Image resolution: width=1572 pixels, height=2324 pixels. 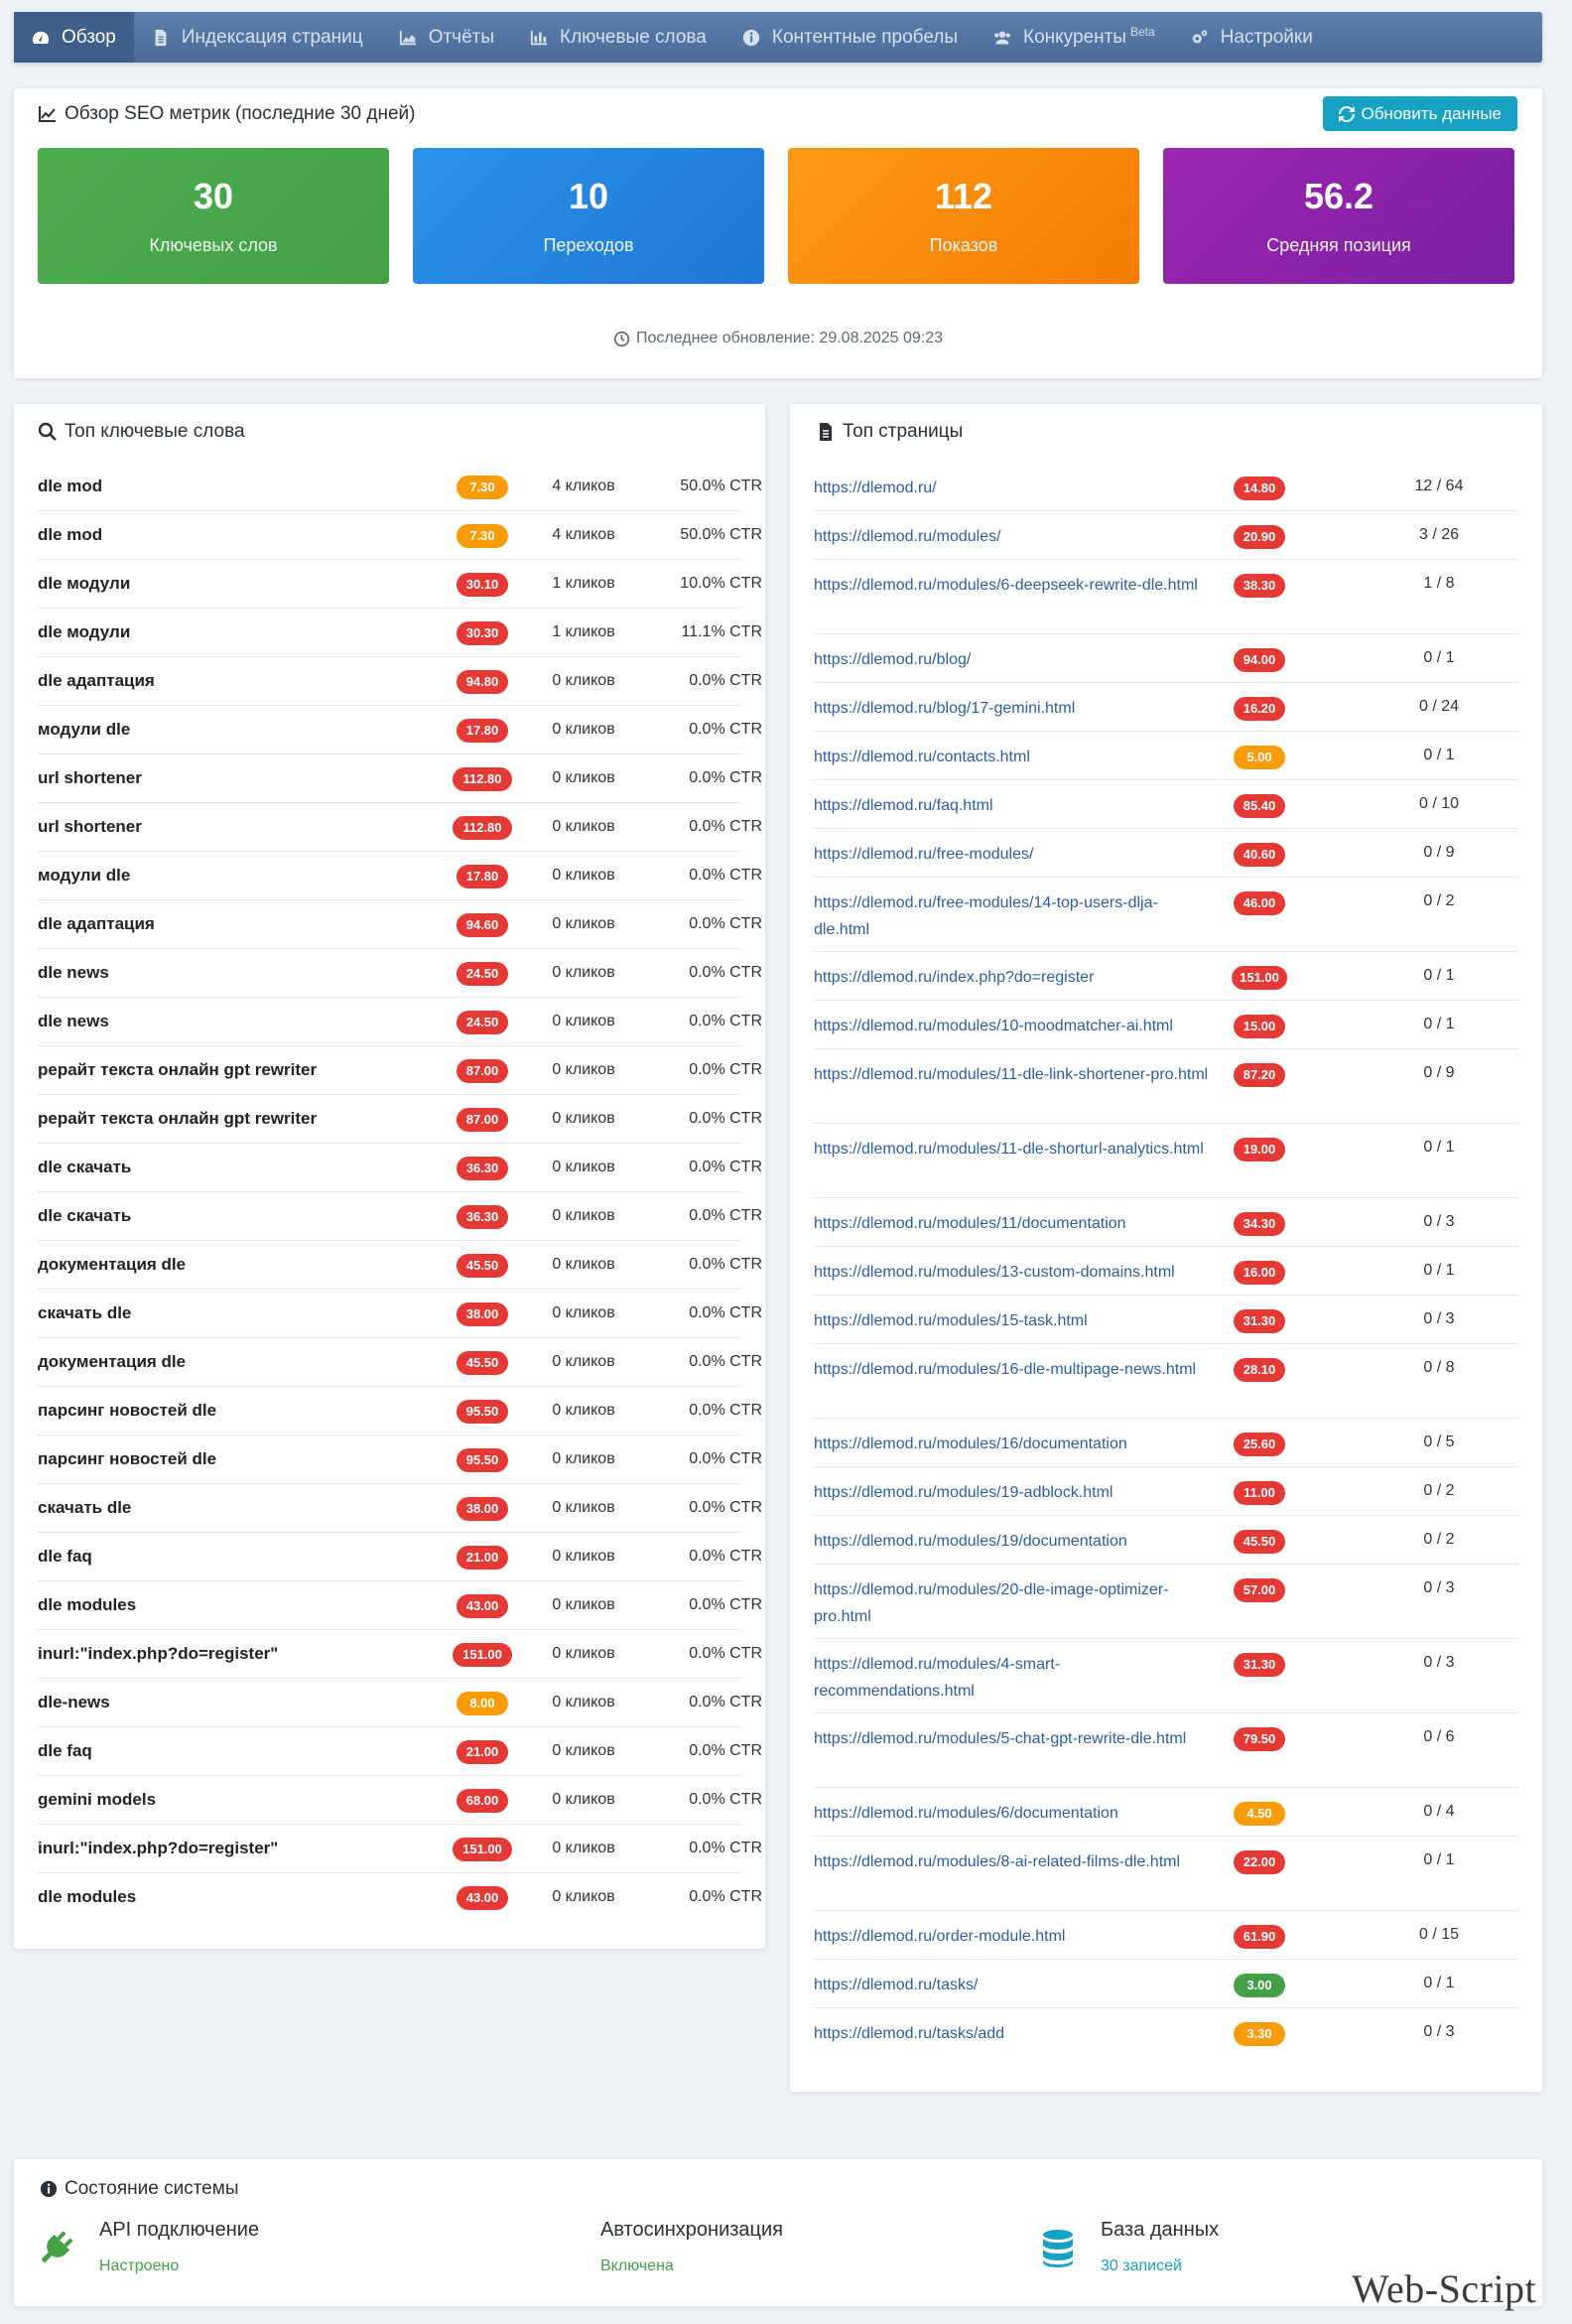 I want to click on keyword-clicks: 4 кликов, so click(x=583, y=534).